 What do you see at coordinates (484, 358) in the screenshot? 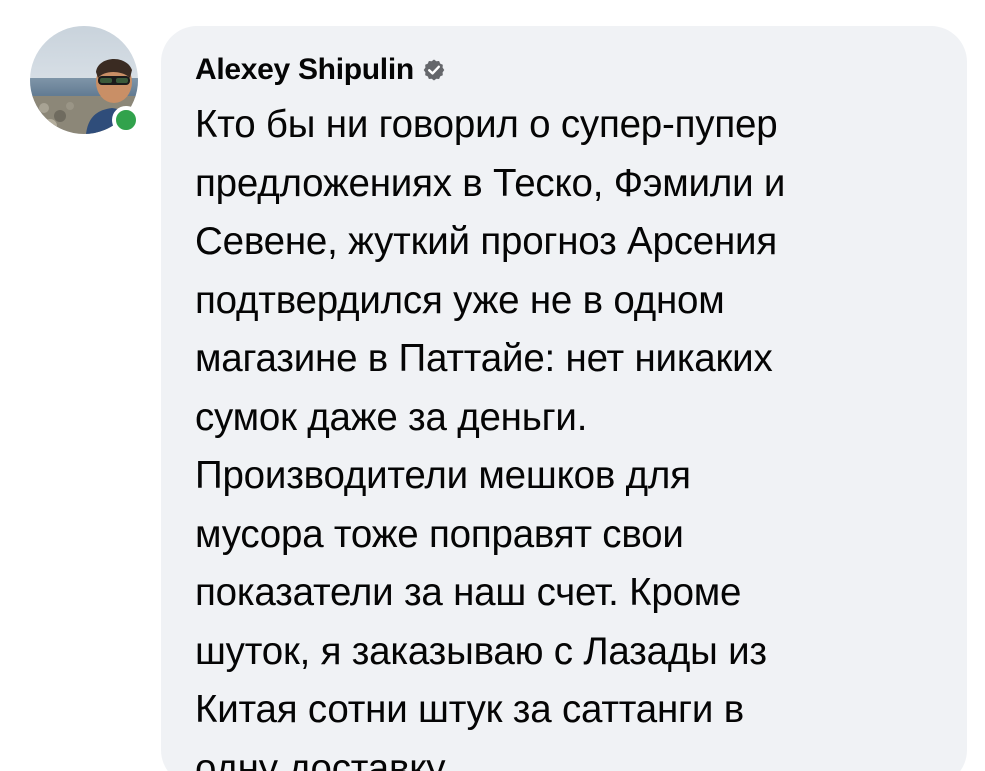
I see `comment-text-line: магазине в Паттайе: нет никаких` at bounding box center [484, 358].